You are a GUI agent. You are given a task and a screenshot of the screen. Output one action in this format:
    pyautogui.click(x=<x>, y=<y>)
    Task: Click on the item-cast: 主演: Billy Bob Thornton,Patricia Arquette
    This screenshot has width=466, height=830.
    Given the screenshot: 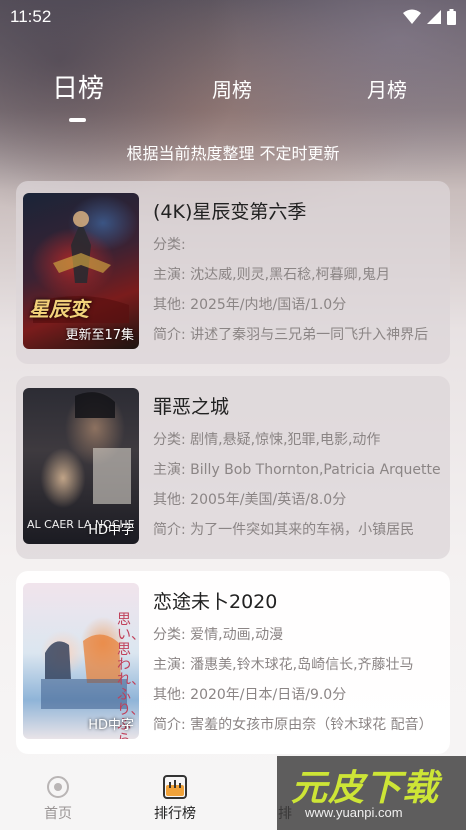 What is the action you would take?
    pyautogui.click(x=297, y=470)
    